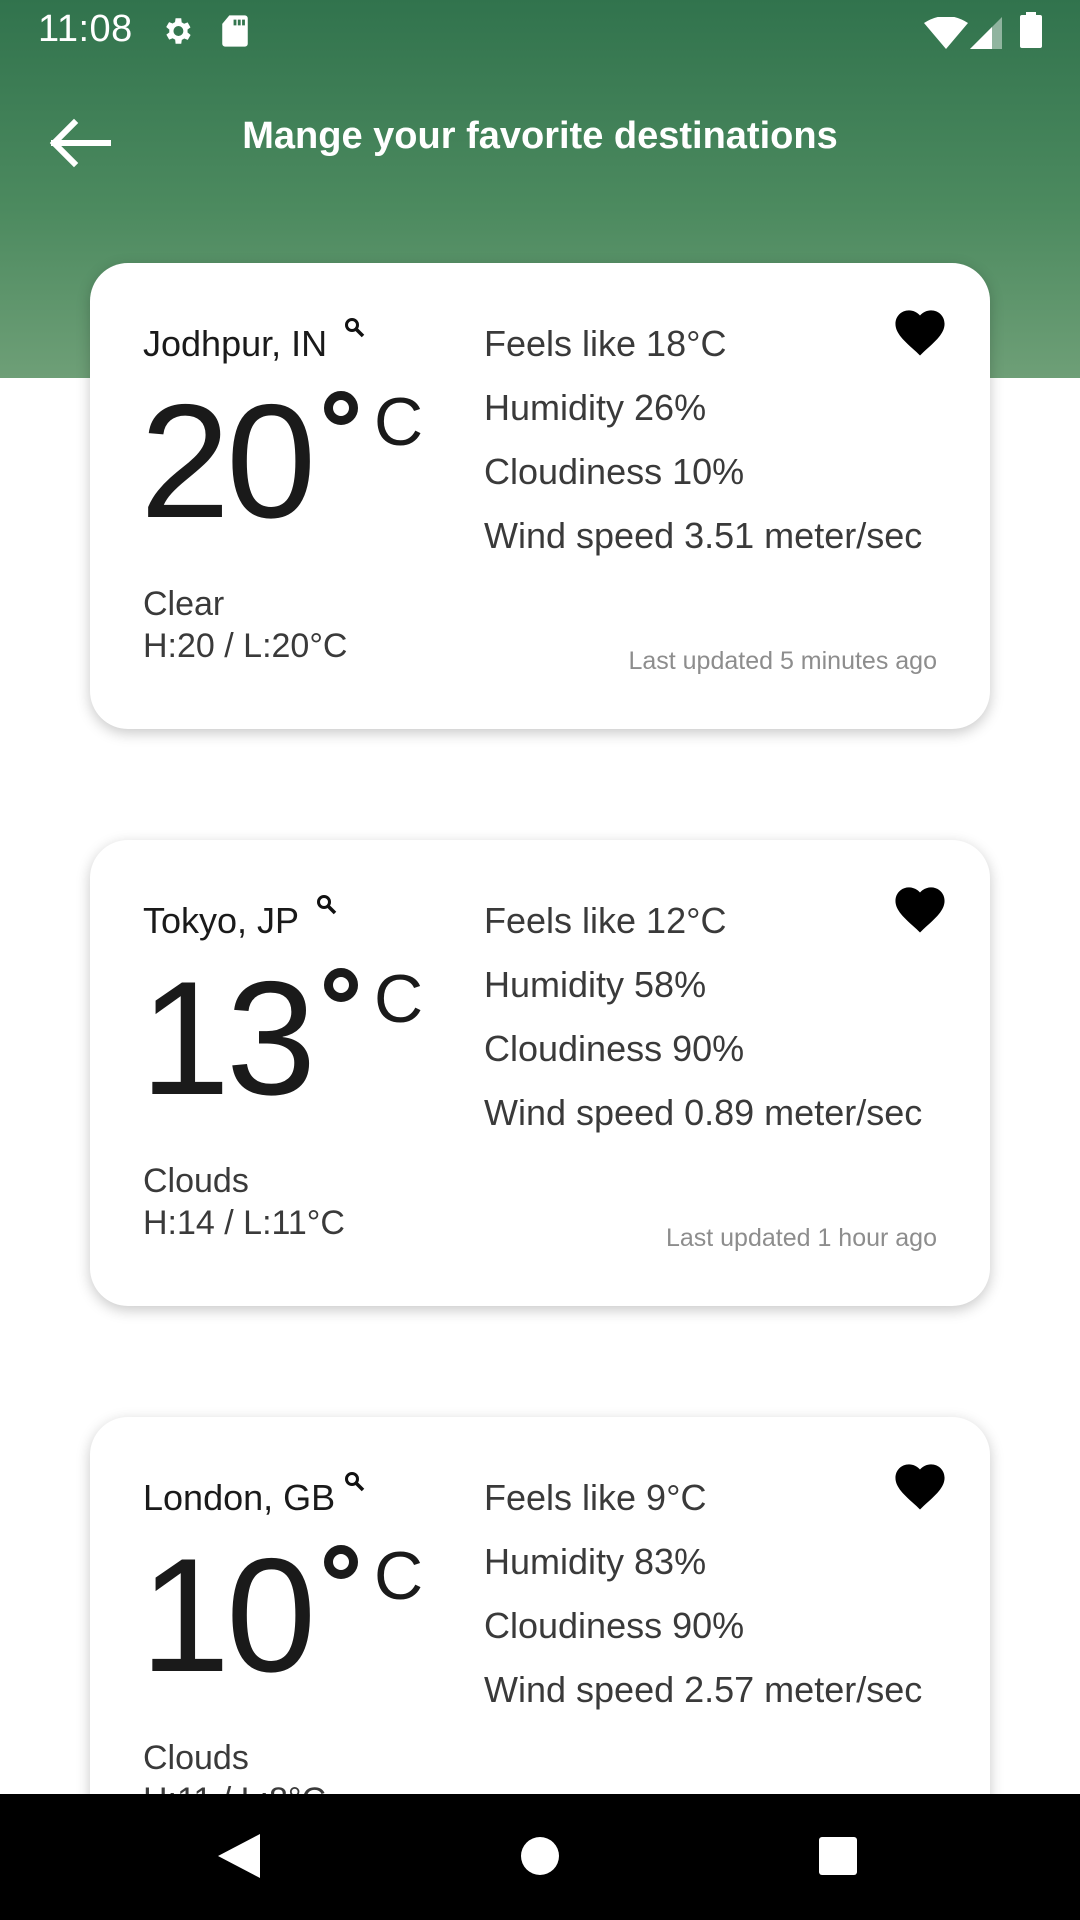 The width and height of the screenshot is (1080, 1920). I want to click on humidity: Humidity 26%, so click(595, 407).